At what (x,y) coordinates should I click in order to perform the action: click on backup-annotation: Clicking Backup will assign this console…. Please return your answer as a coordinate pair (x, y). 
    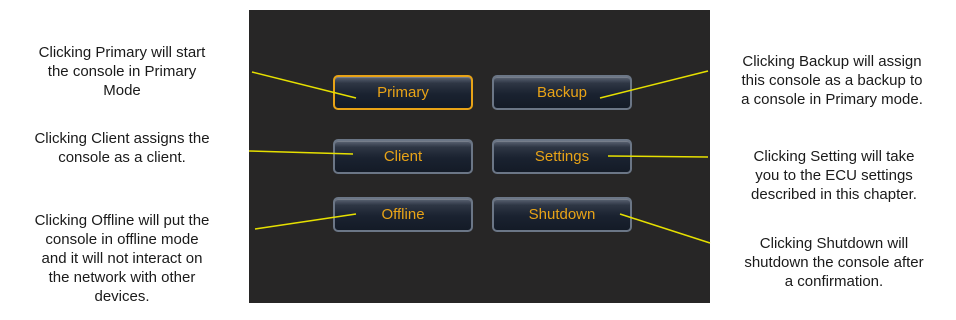
    Looking at the image, I should click on (832, 80).